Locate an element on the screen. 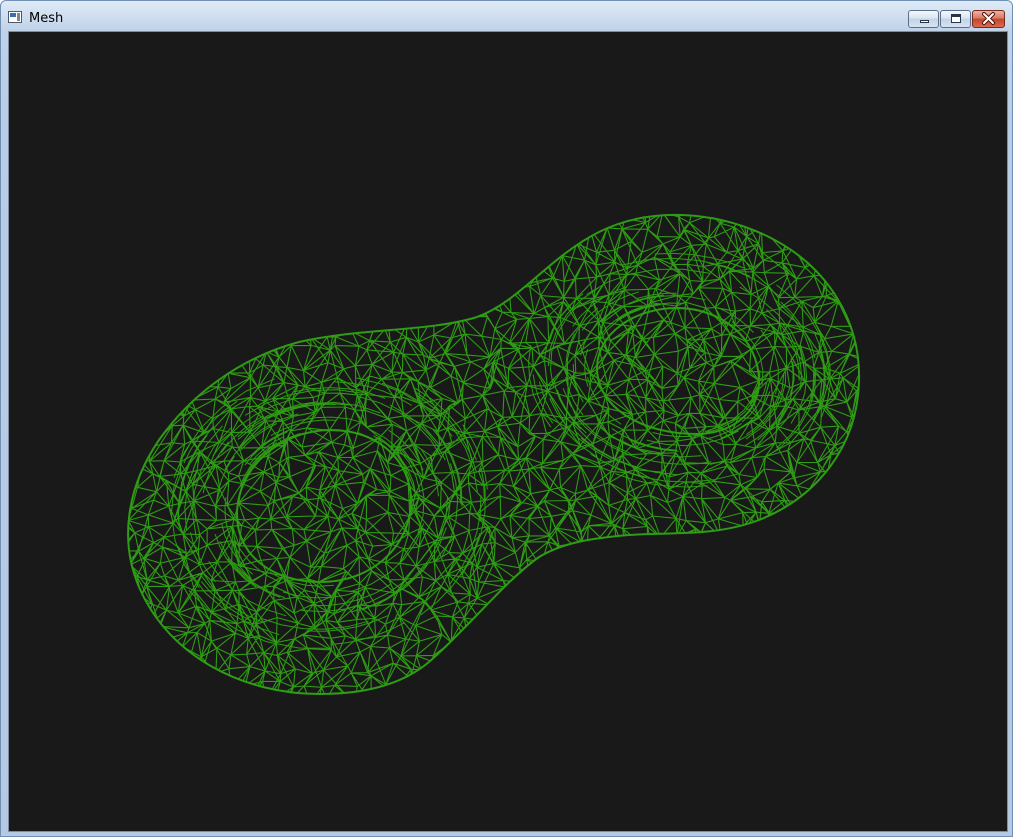 Image resolution: width=1013 pixels, height=837 pixels. close-button is located at coordinates (988, 19).